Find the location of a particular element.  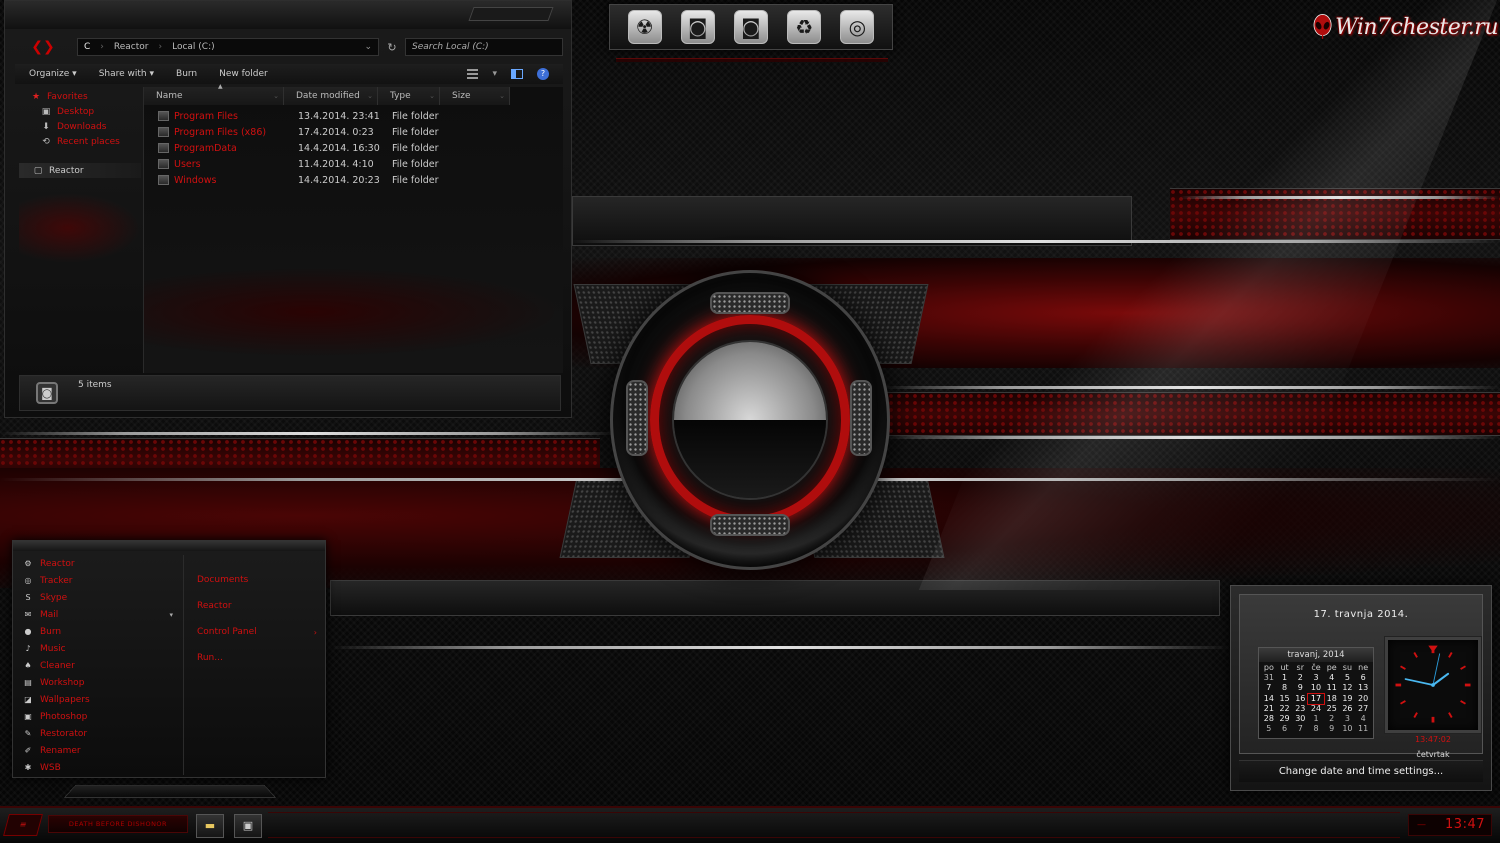

nav-desktop: ▣ Desktop is located at coordinates (80, 111).